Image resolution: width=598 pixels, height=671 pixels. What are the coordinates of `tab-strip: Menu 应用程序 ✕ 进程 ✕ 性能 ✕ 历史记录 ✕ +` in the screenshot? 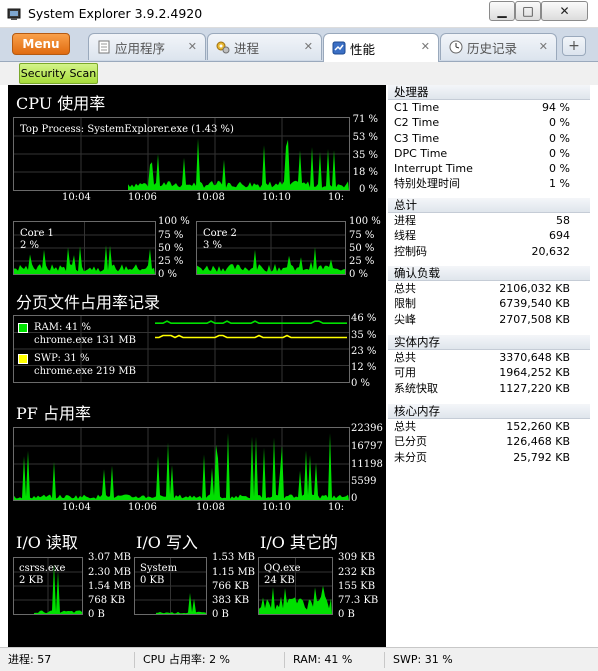 It's located at (299, 45).